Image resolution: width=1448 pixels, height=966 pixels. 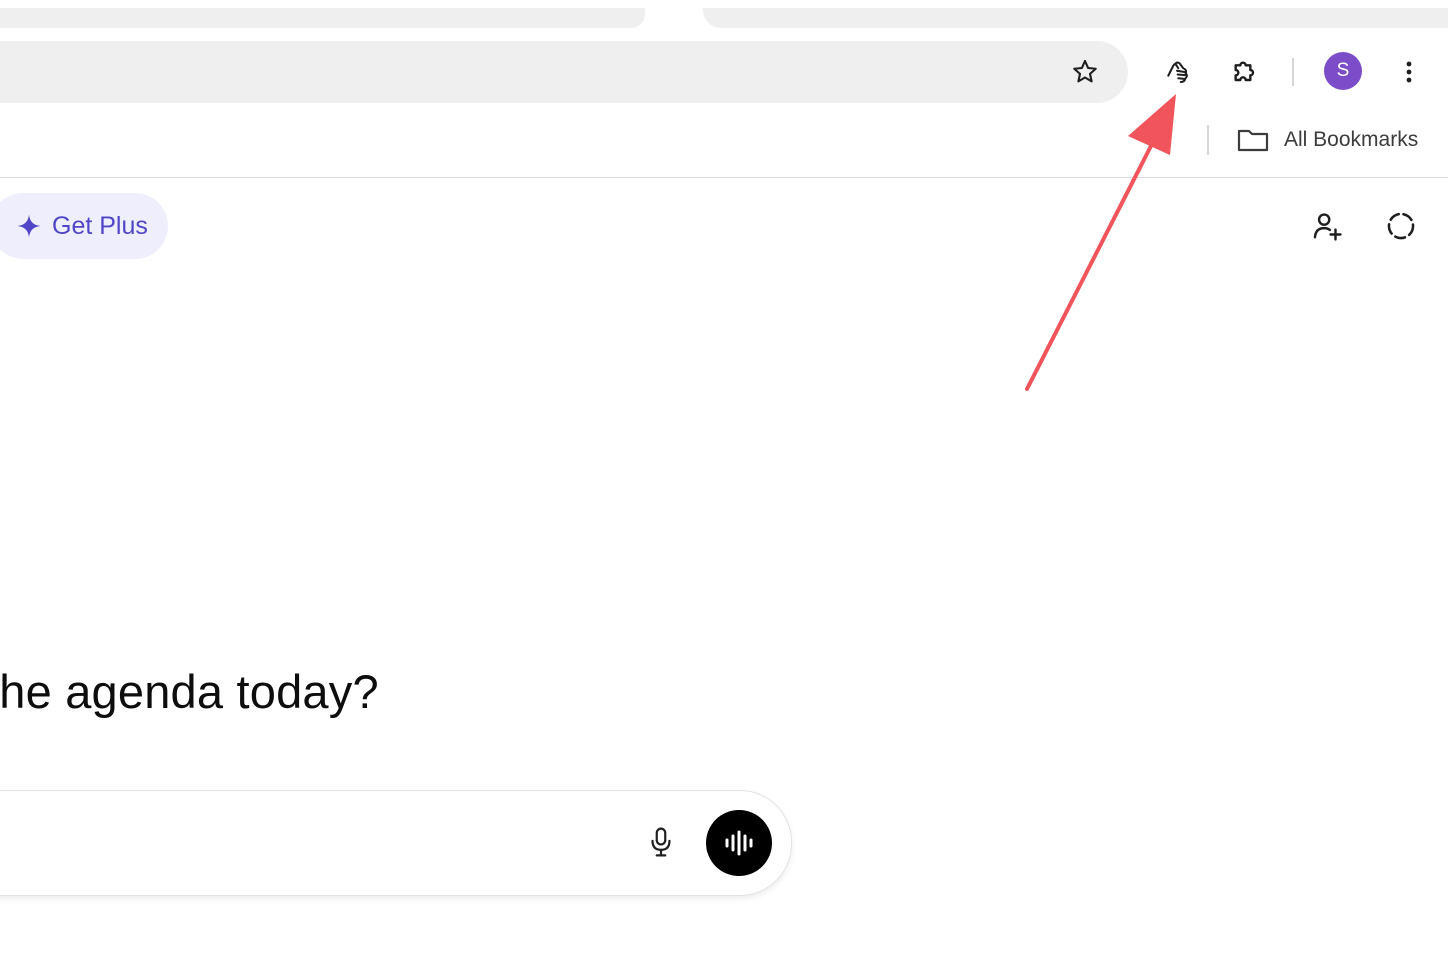 What do you see at coordinates (1075, 18) in the screenshot?
I see `inactive-tab-right` at bounding box center [1075, 18].